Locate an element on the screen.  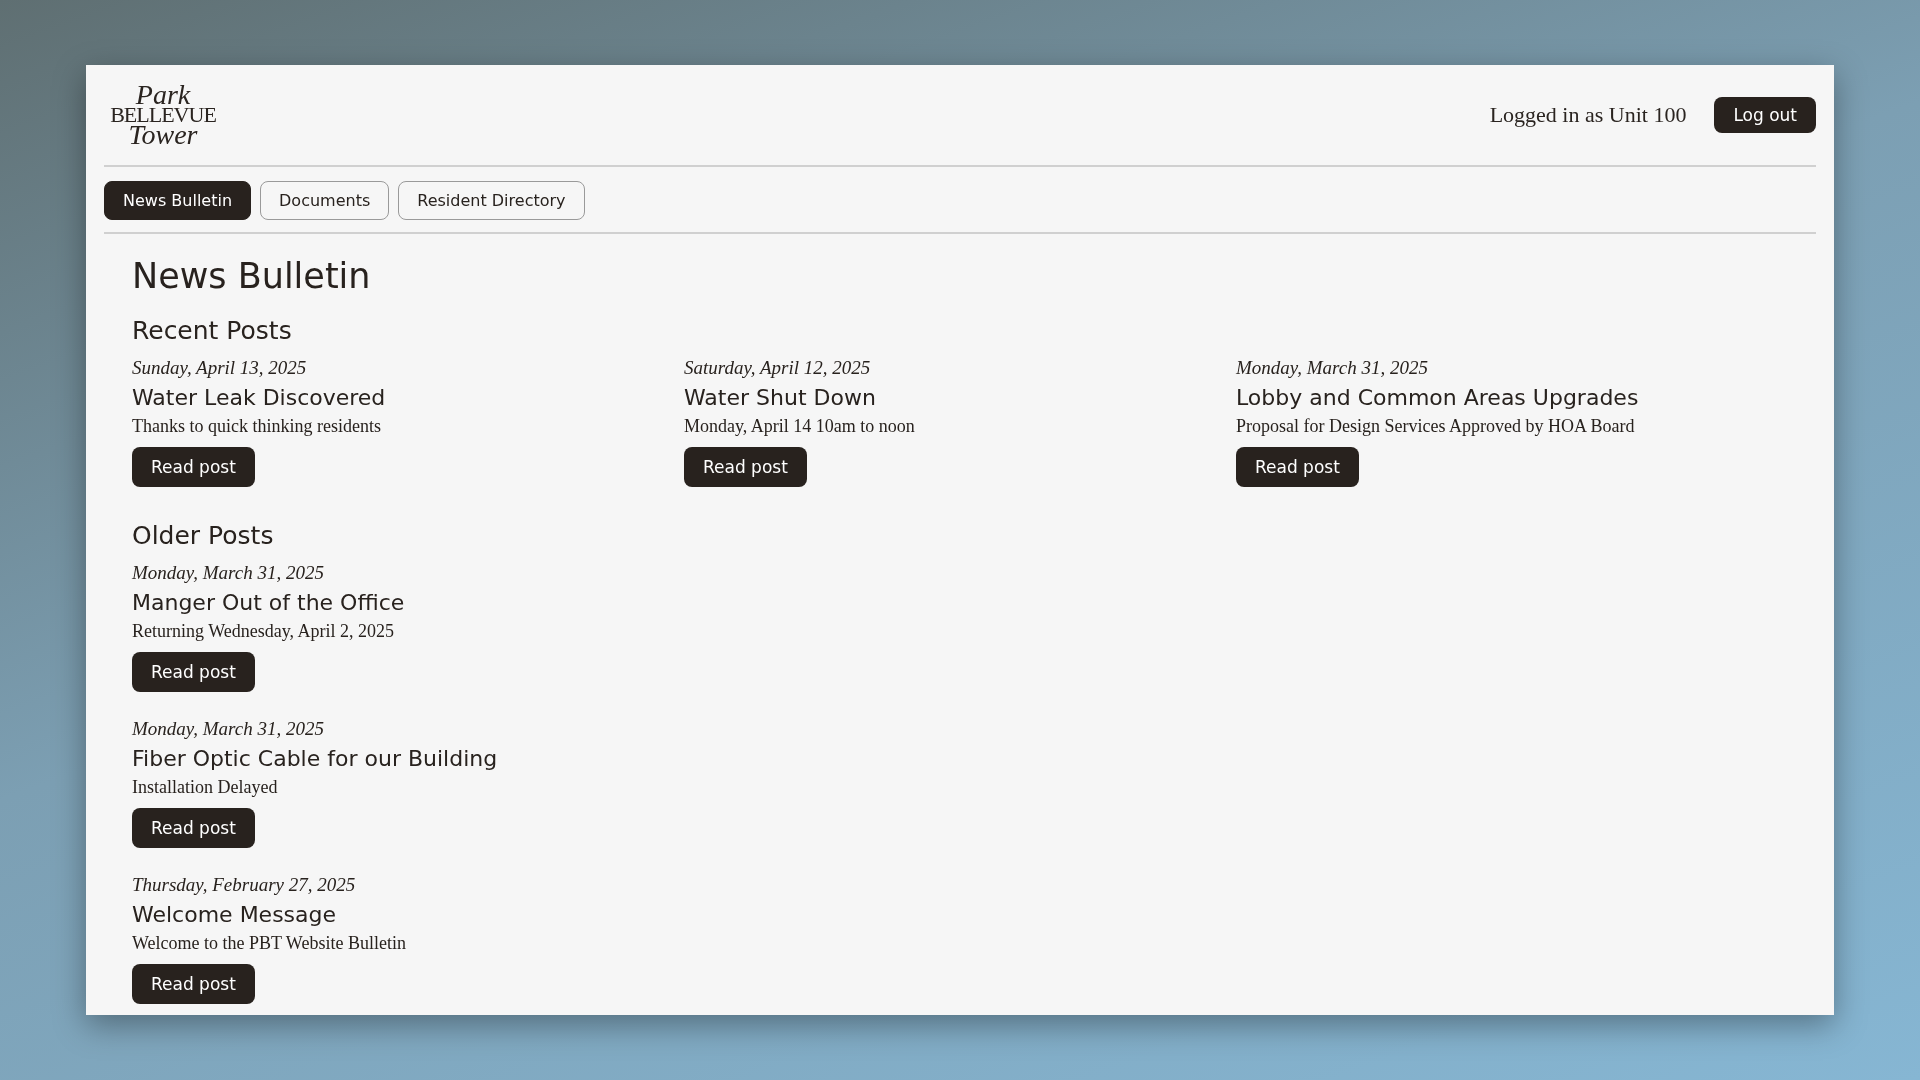
nav-tab: News Bulletin is located at coordinates (178, 200).